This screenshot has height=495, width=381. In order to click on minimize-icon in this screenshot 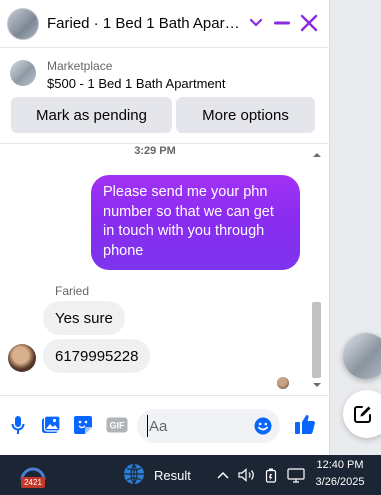, I will do `click(282, 23)`.